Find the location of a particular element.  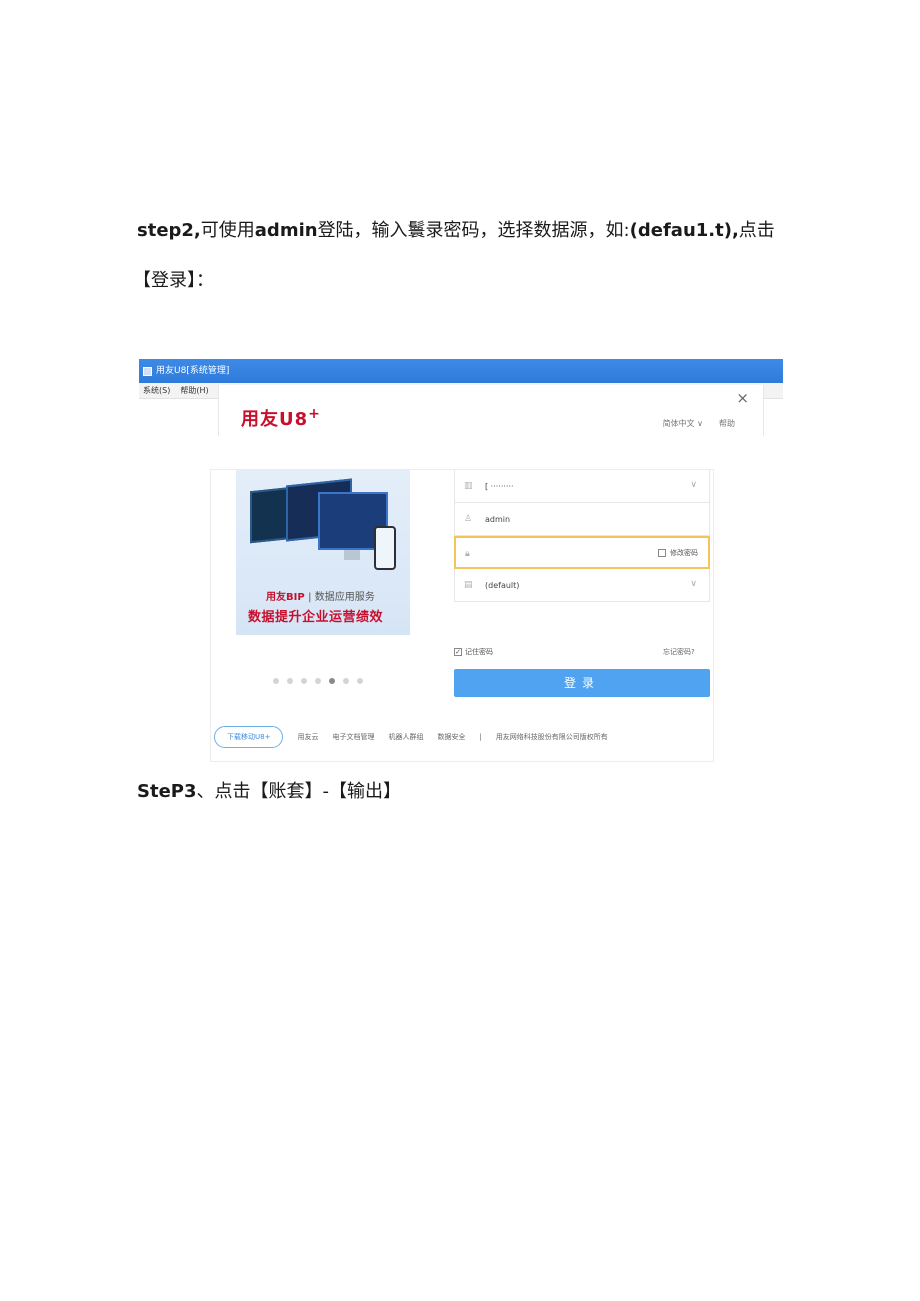

remember-password-checkbox: ✓ is located at coordinates (458, 652).